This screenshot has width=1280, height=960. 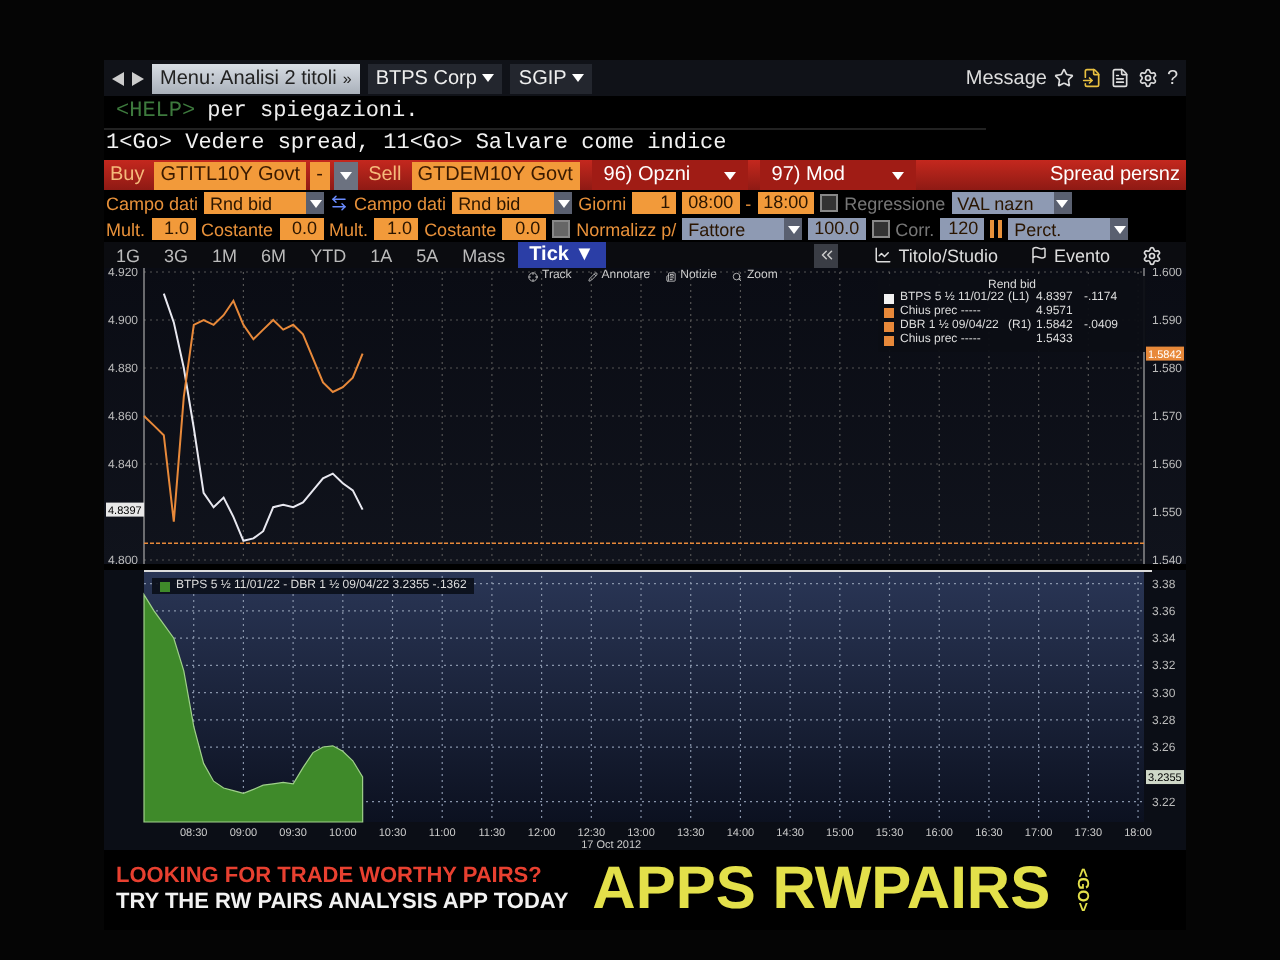 I want to click on export-icon, so click(x=1092, y=78).